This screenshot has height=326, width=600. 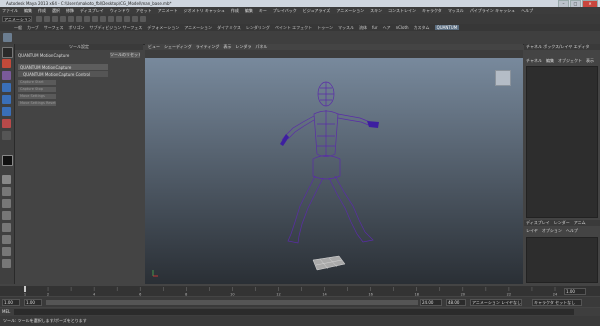 What do you see at coordinates (552, 231) in the screenshot?
I see `layer-menu-item-1: オプション` at bounding box center [552, 231].